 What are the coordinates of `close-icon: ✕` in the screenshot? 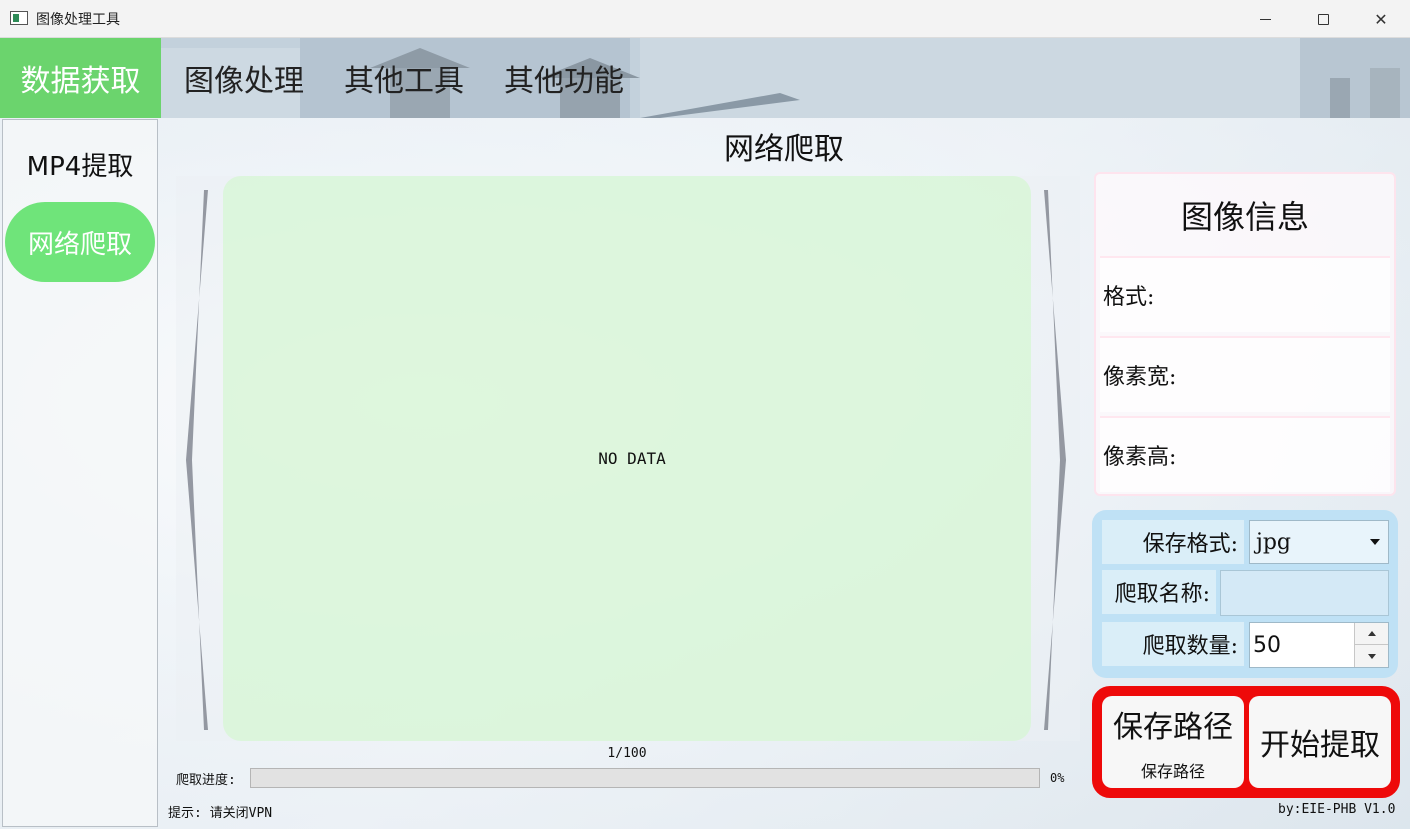 It's located at (1381, 19).